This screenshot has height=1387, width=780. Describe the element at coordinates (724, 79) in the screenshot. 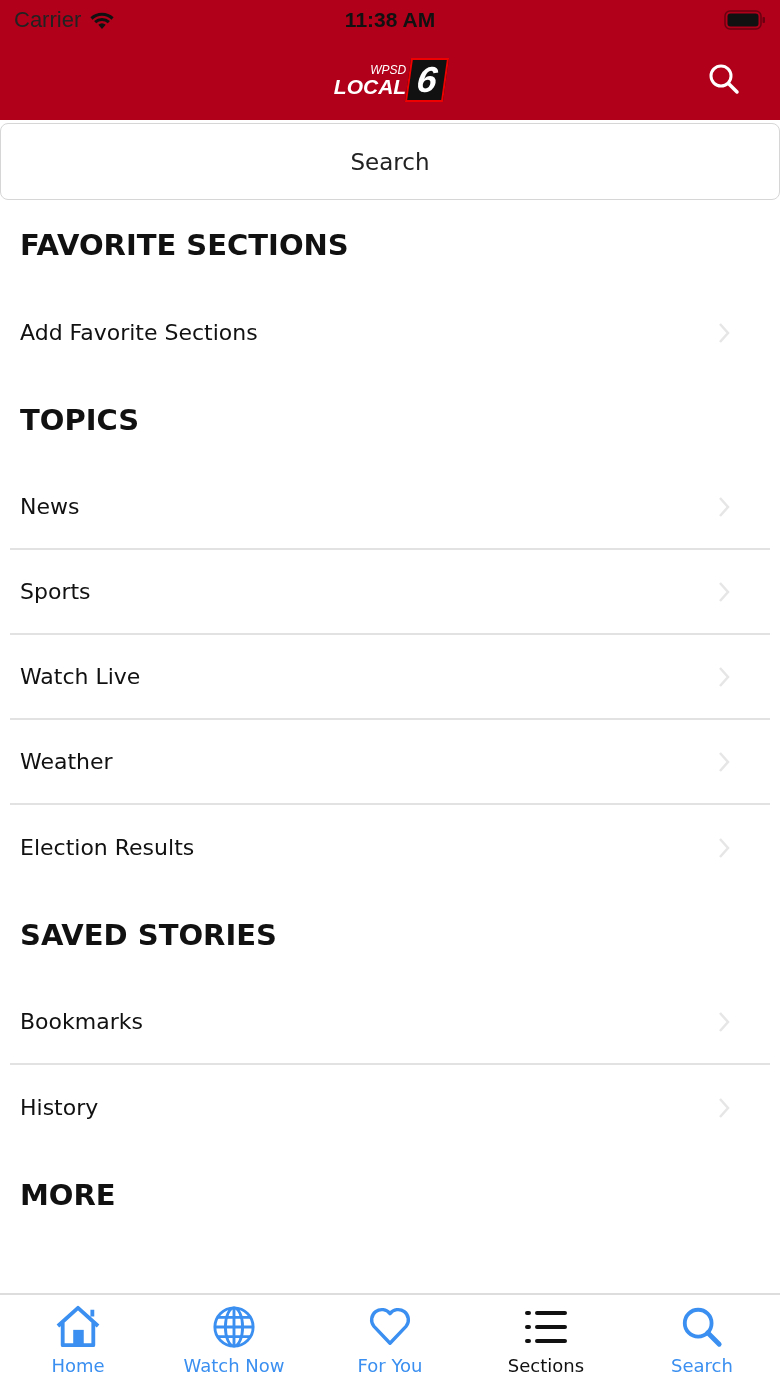

I see `search-icon` at that location.